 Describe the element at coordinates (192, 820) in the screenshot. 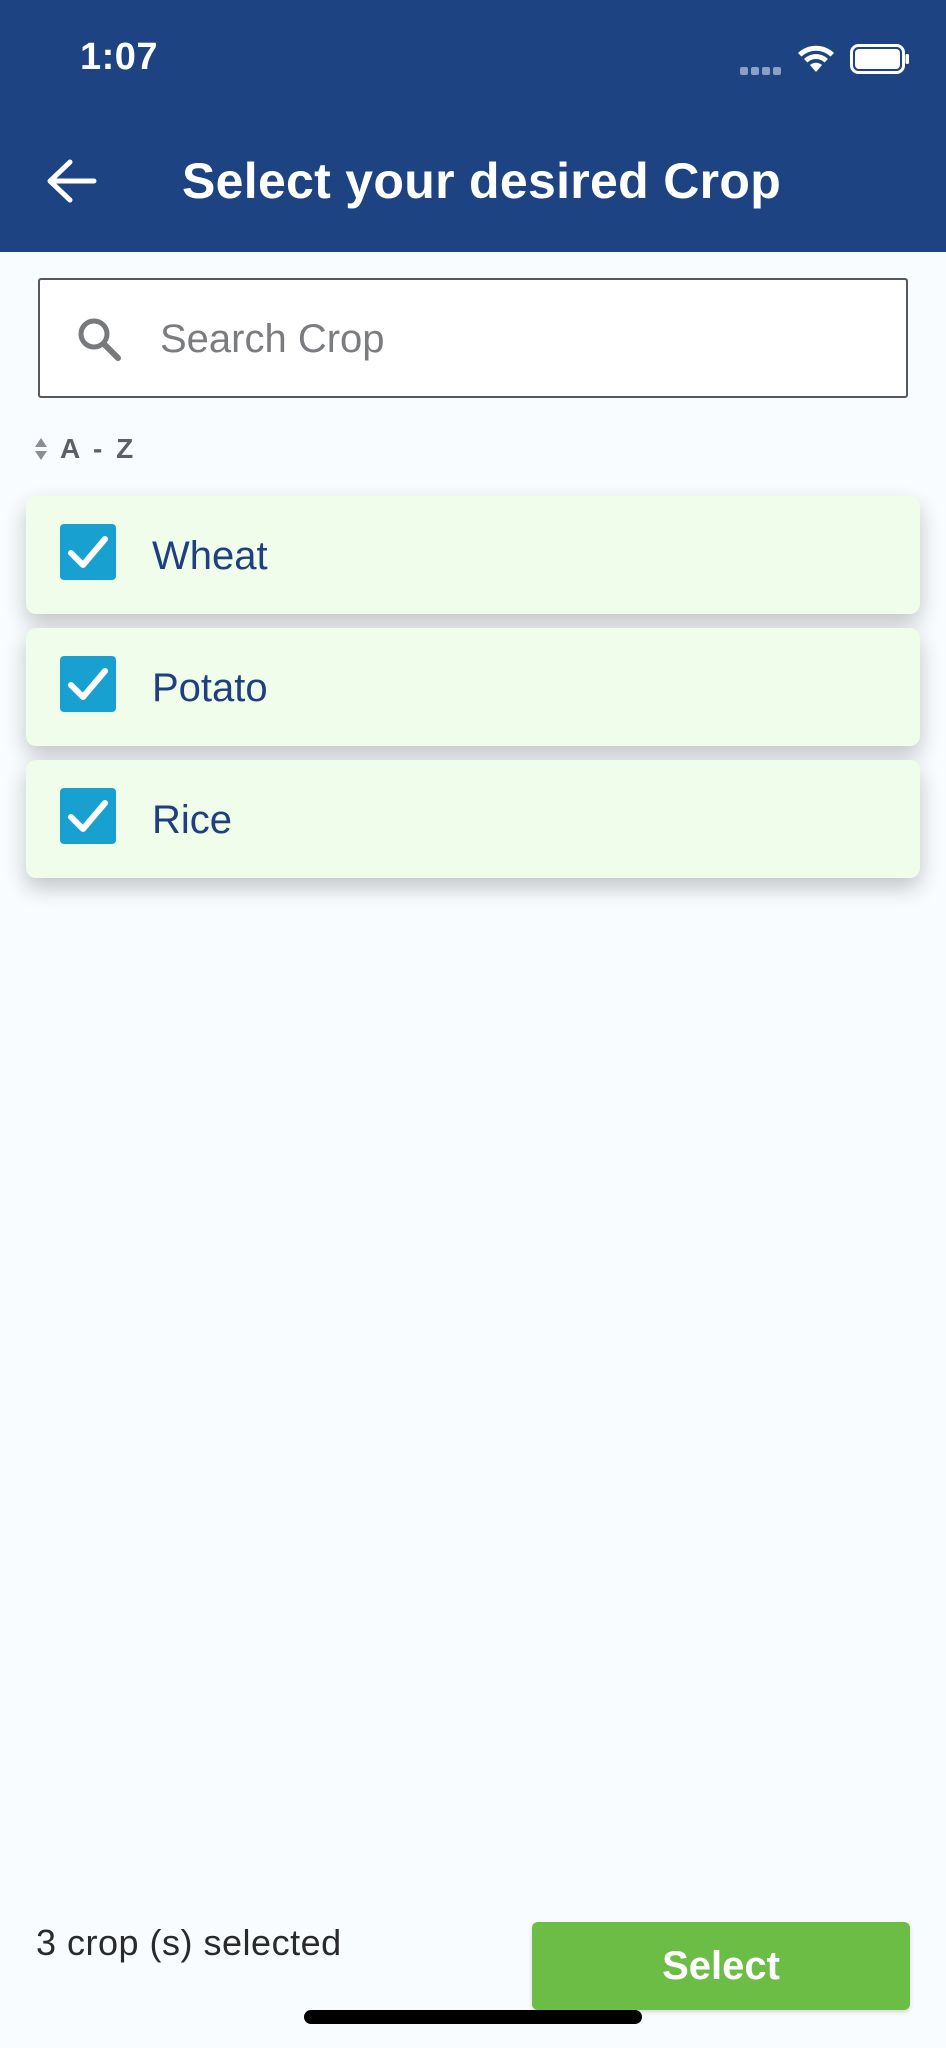

I see `crop-label: Rice` at that location.